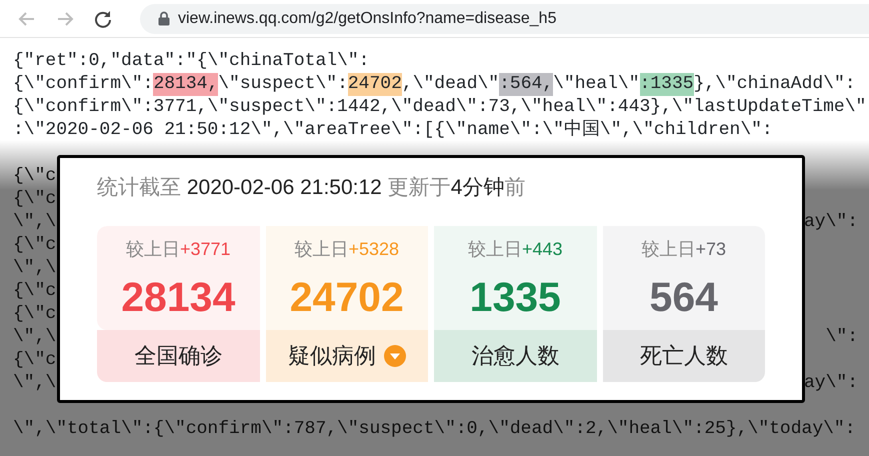 The width and height of the screenshot is (869, 456). What do you see at coordinates (667, 84) in the screenshot?
I see `highlighted-value: :1335` at bounding box center [667, 84].